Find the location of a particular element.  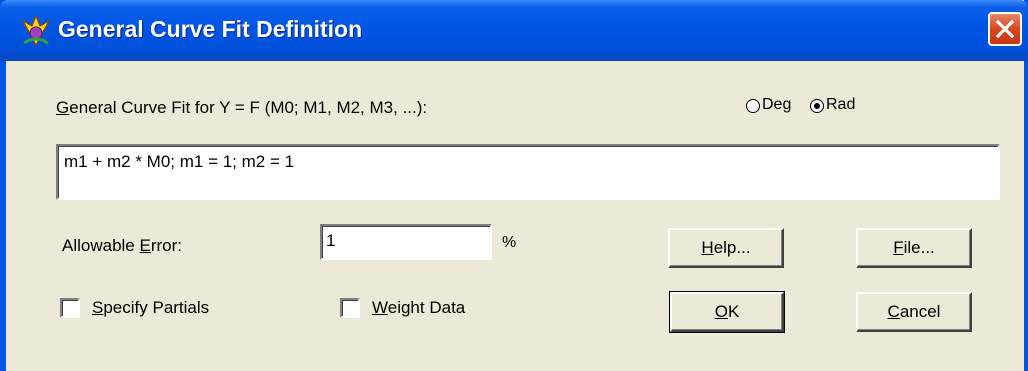

cancel-text: ancel is located at coordinates (920, 311).